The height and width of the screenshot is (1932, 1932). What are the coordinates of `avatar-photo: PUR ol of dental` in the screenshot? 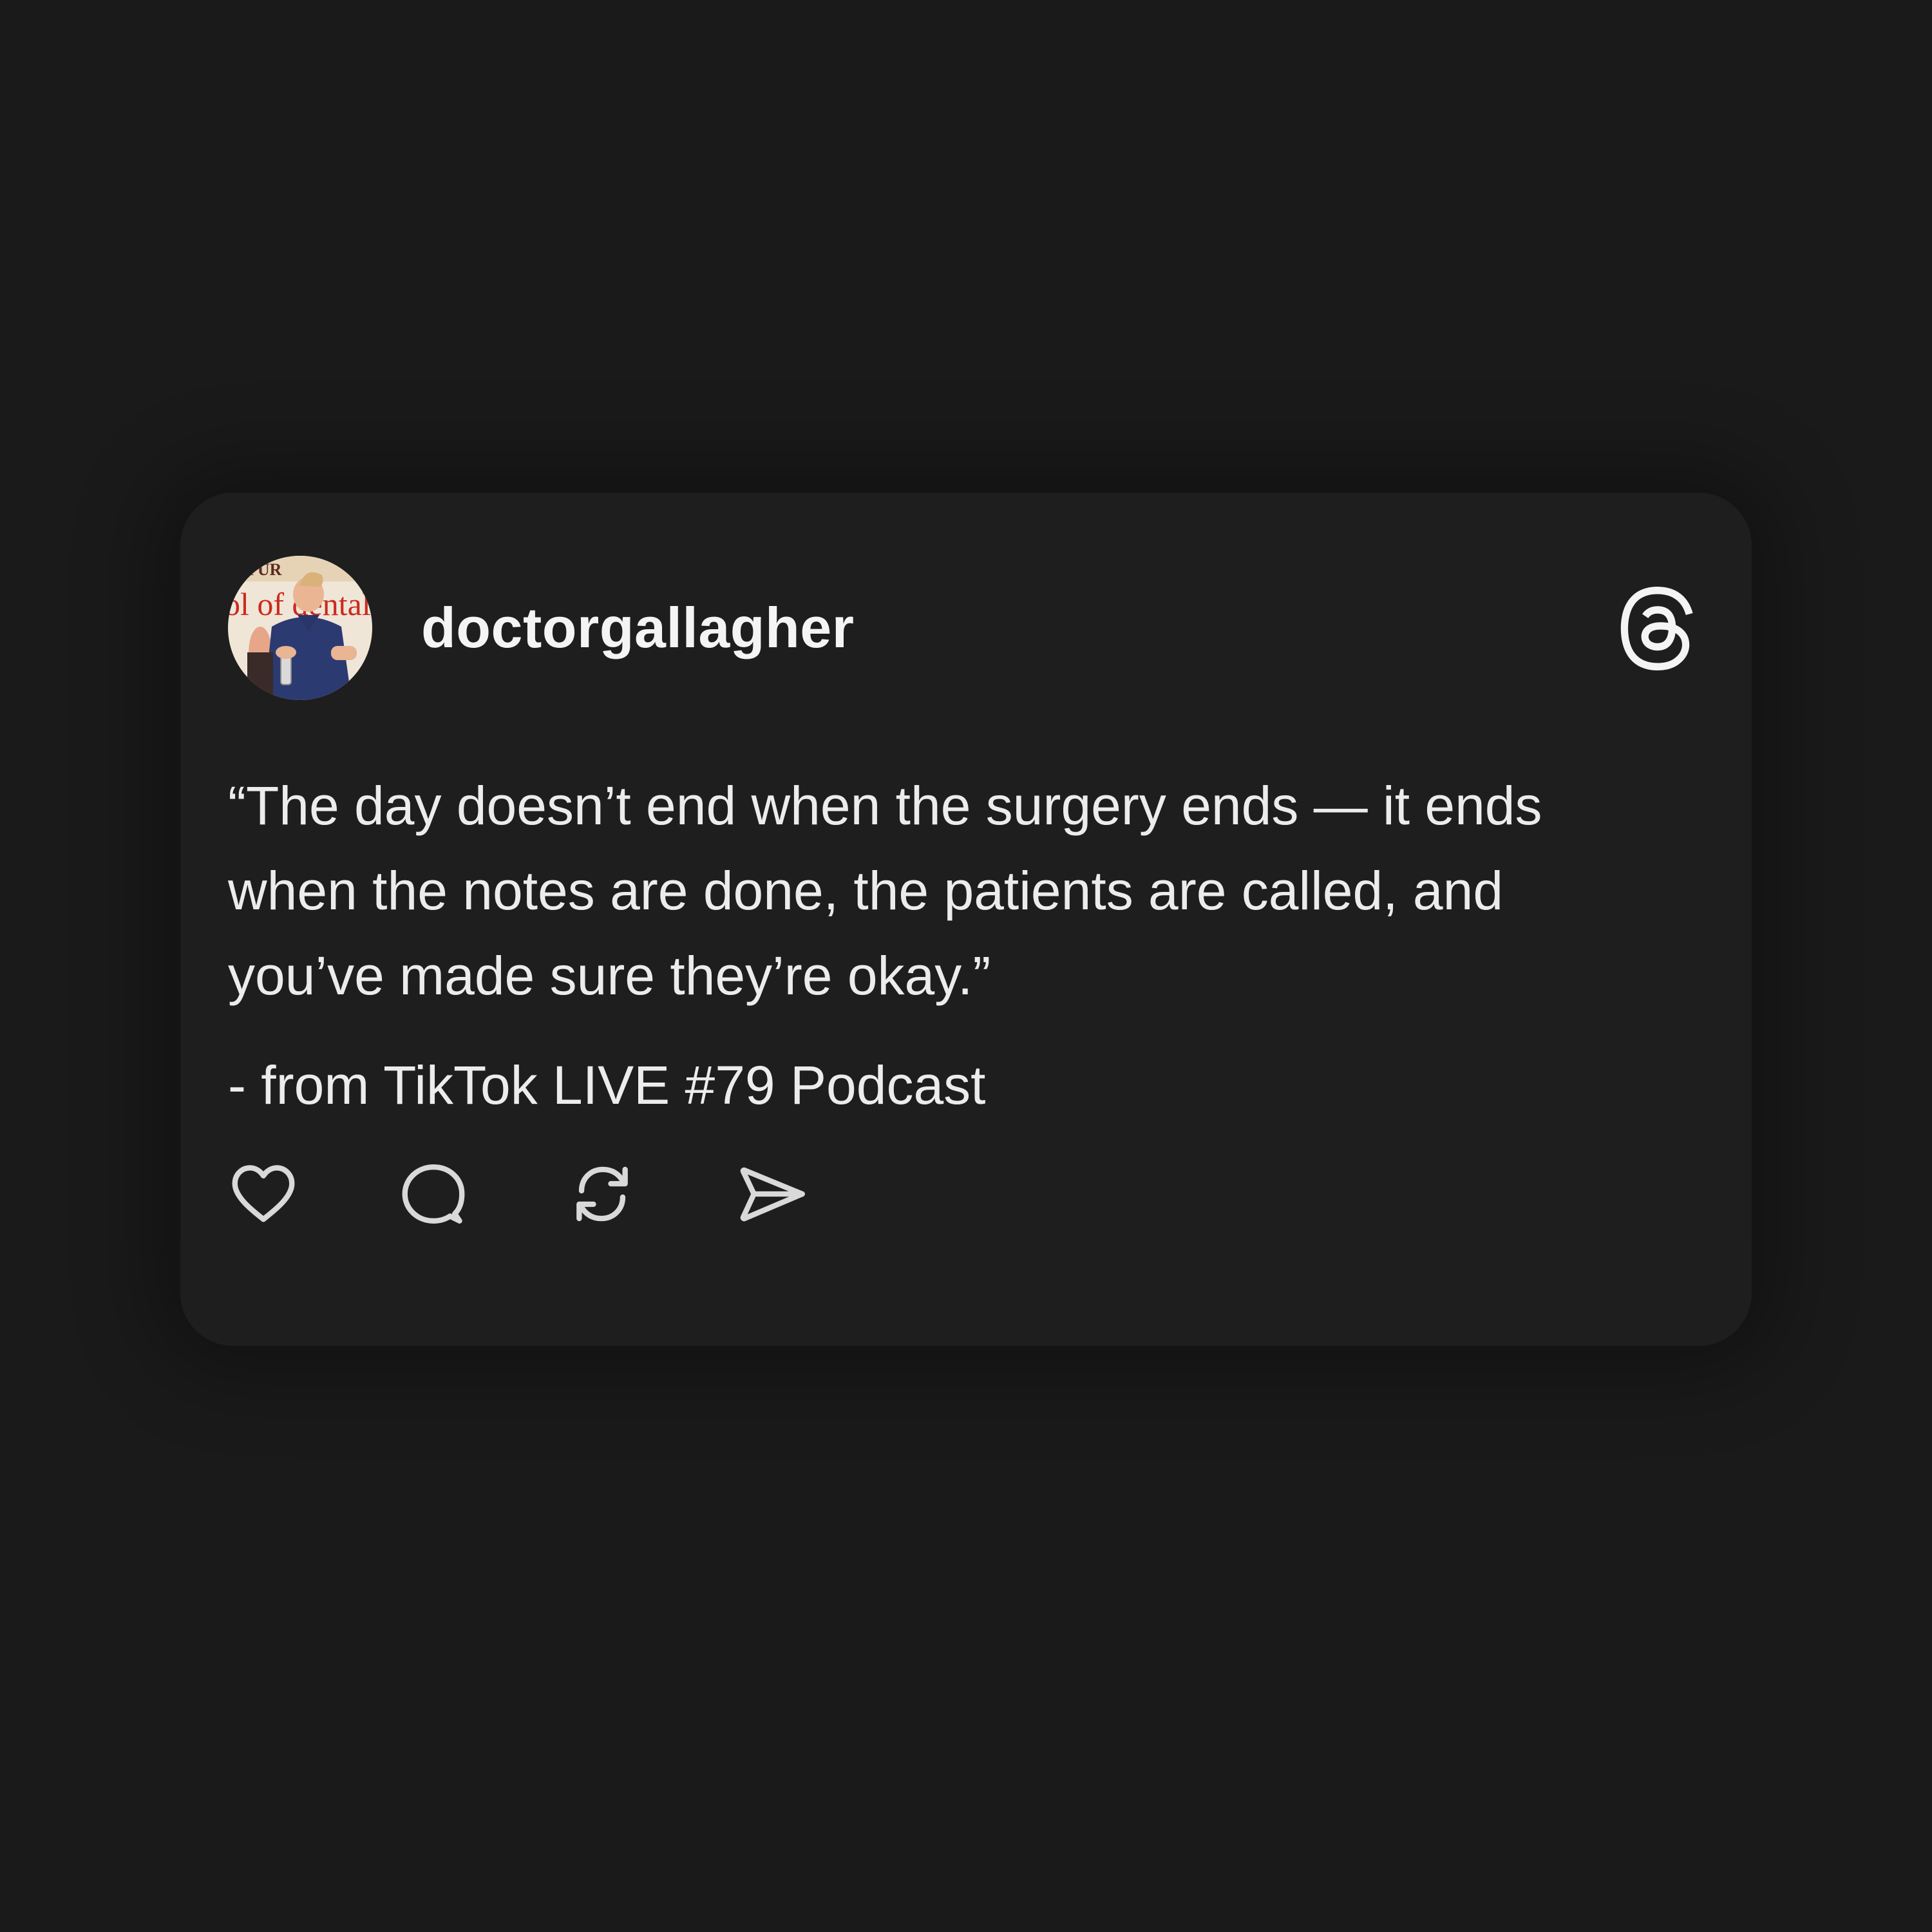 It's located at (300, 628).